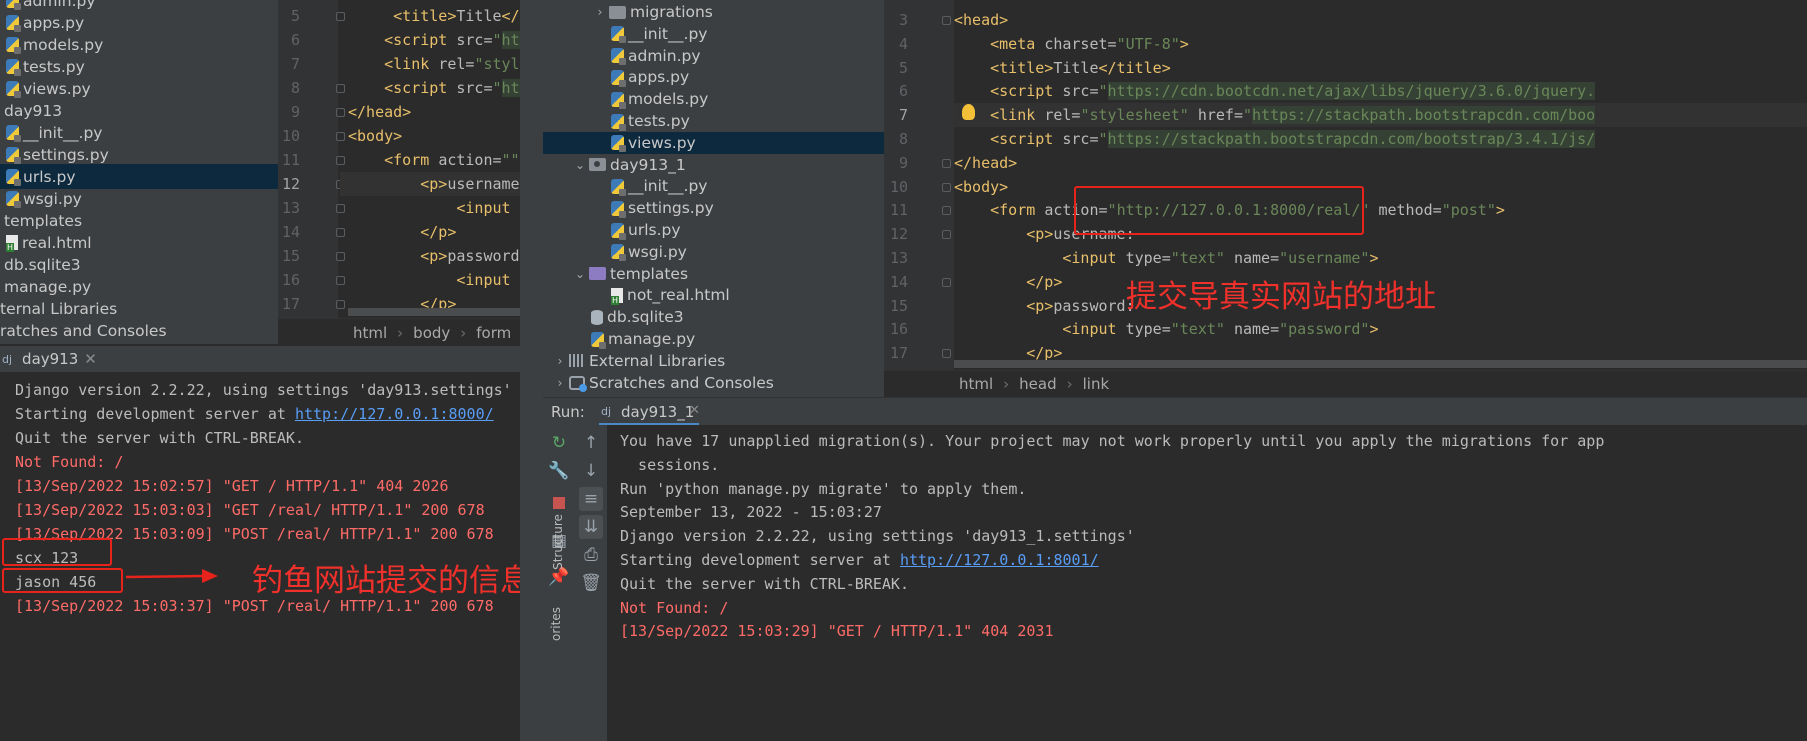  I want to click on tree-item: models.py, so click(713, 99).